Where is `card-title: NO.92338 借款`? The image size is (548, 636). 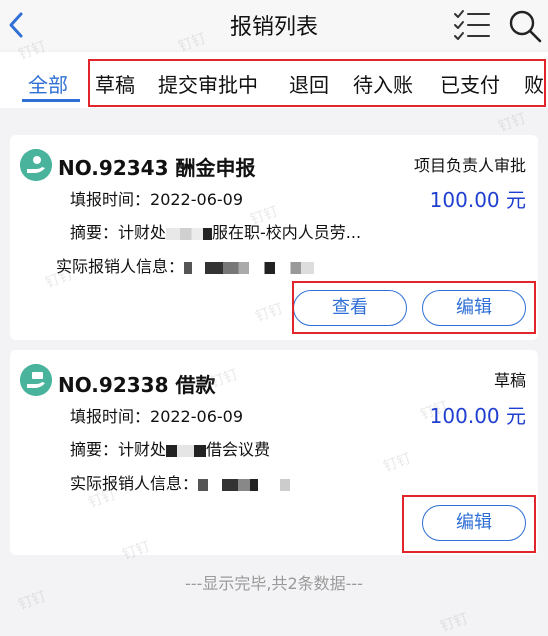 card-title: NO.92338 借款 is located at coordinates (137, 385).